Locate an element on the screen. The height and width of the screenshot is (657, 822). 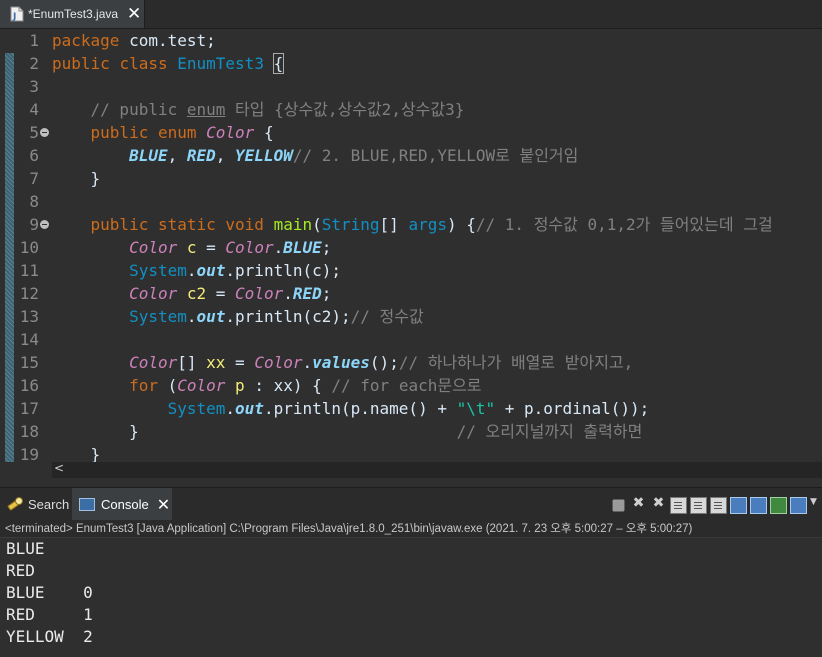
line-number: 7 is located at coordinates (34, 178).